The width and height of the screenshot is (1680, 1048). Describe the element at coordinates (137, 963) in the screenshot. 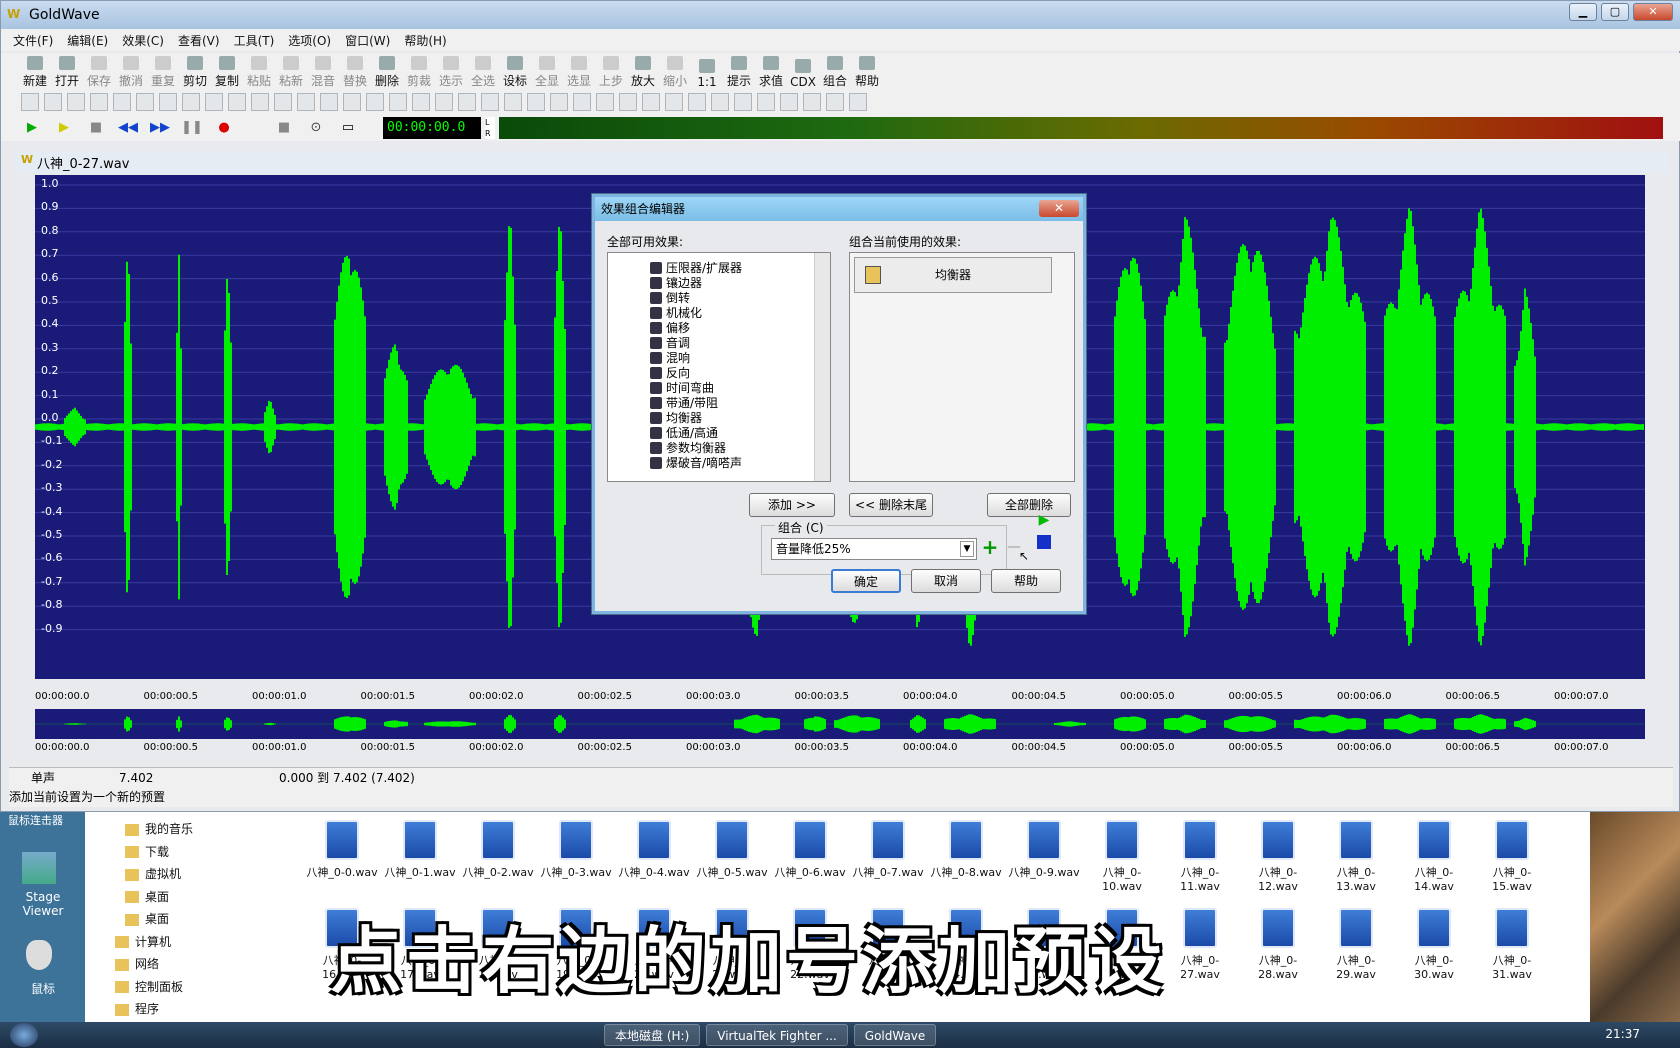

I see `tree-item: 网络` at that location.